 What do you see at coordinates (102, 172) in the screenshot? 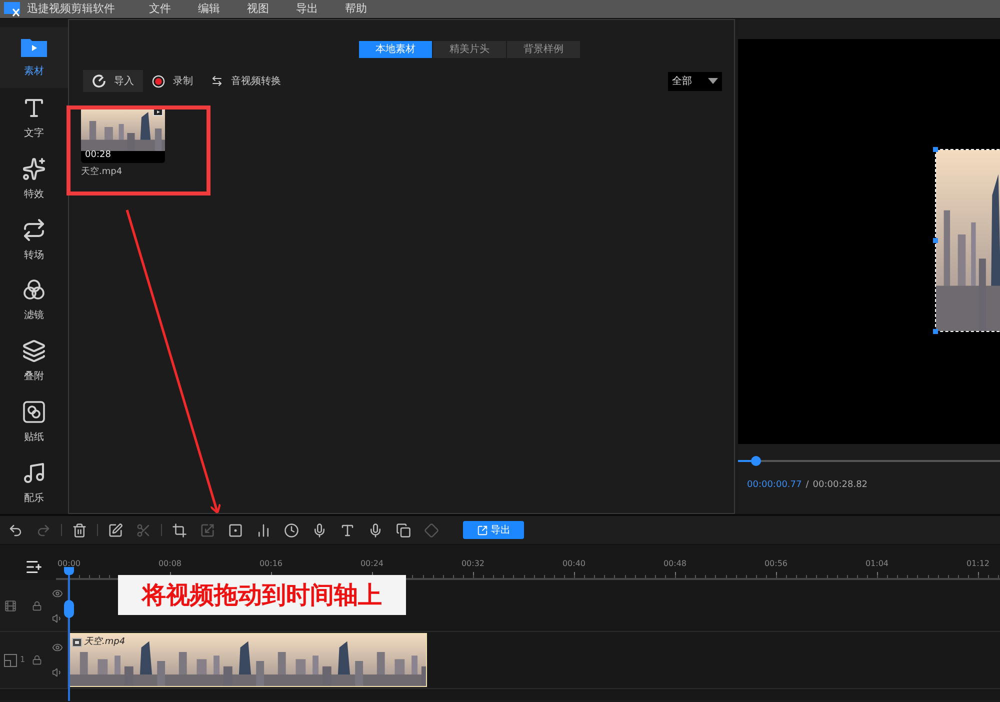
I see `media-name: 天空.mp4` at bounding box center [102, 172].